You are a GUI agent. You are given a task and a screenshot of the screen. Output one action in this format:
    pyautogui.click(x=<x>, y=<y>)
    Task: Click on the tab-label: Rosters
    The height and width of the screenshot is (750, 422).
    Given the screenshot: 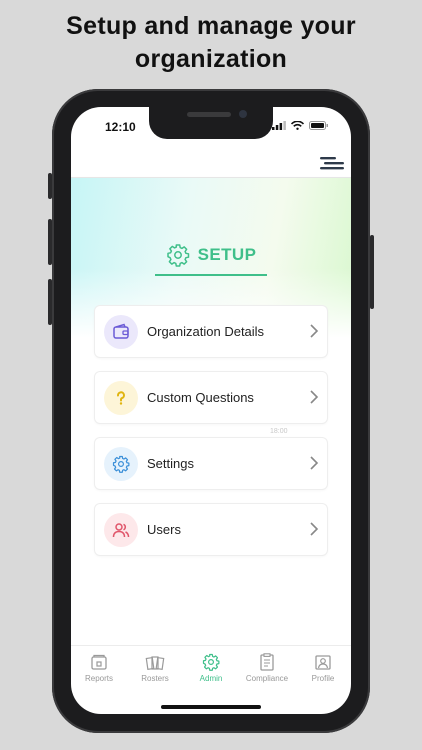 What is the action you would take?
    pyautogui.click(x=155, y=678)
    